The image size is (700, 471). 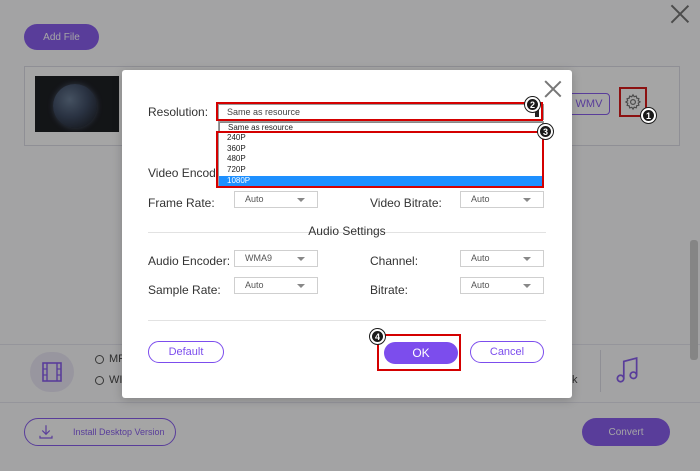 What do you see at coordinates (276, 199) in the screenshot?
I see `frame-rate-select: Auto` at bounding box center [276, 199].